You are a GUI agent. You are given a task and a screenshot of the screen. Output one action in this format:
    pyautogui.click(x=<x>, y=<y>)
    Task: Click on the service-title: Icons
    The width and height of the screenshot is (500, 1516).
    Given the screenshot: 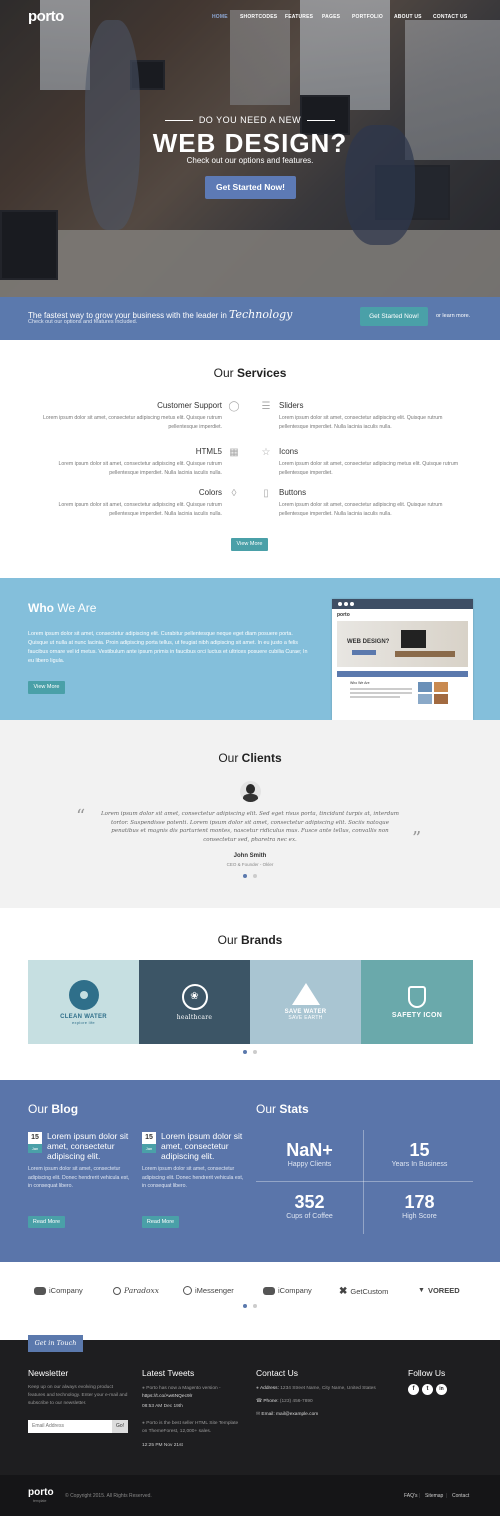 What is the action you would take?
    pyautogui.click(x=289, y=451)
    